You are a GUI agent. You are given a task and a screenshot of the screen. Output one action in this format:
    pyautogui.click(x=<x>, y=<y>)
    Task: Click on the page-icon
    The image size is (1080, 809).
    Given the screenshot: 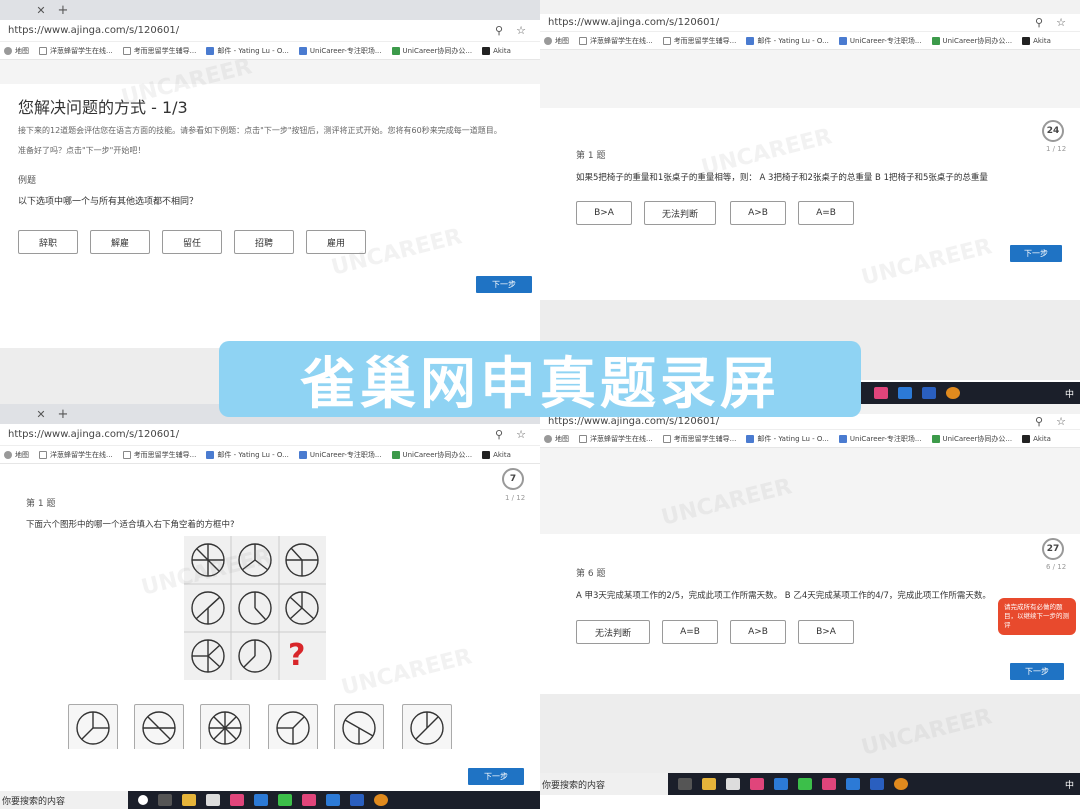 What is the action you would take?
    pyautogui.click(x=126, y=50)
    